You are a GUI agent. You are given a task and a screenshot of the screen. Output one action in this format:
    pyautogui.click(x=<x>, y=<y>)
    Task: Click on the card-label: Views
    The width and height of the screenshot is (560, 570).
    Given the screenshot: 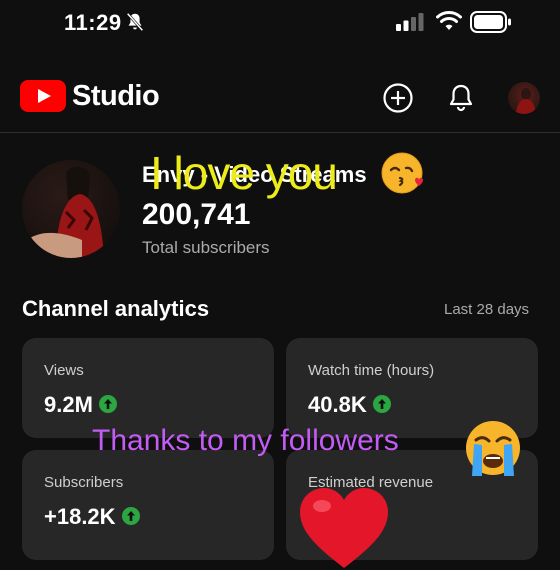 What is the action you would take?
    pyautogui.click(x=64, y=370)
    